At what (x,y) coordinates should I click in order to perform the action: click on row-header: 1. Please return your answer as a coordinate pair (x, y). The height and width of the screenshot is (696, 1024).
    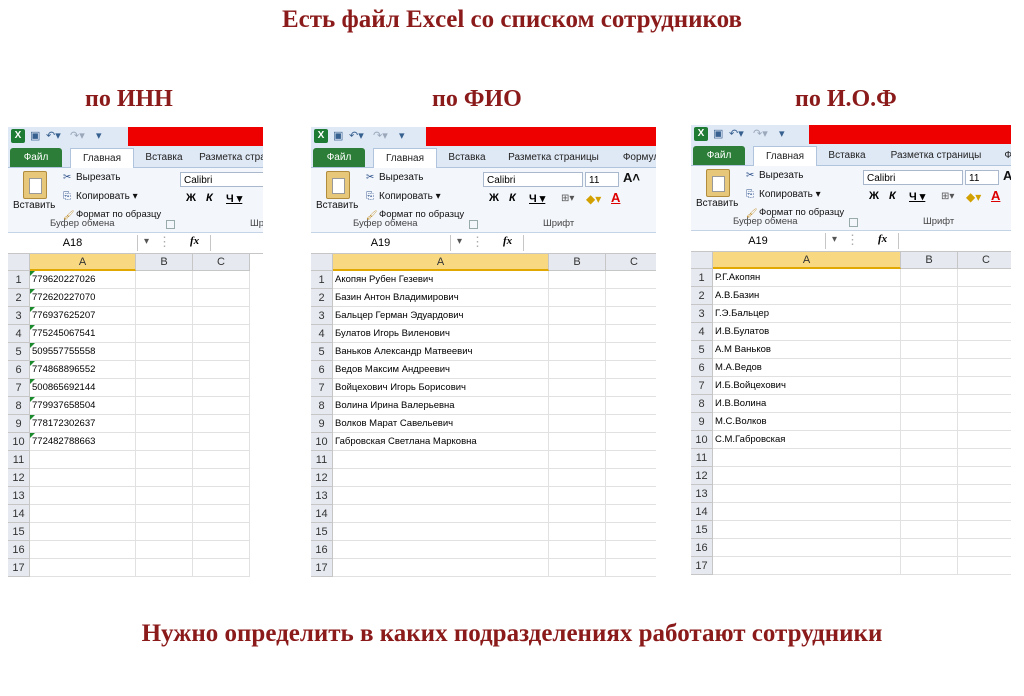
    Looking at the image, I should click on (322, 280).